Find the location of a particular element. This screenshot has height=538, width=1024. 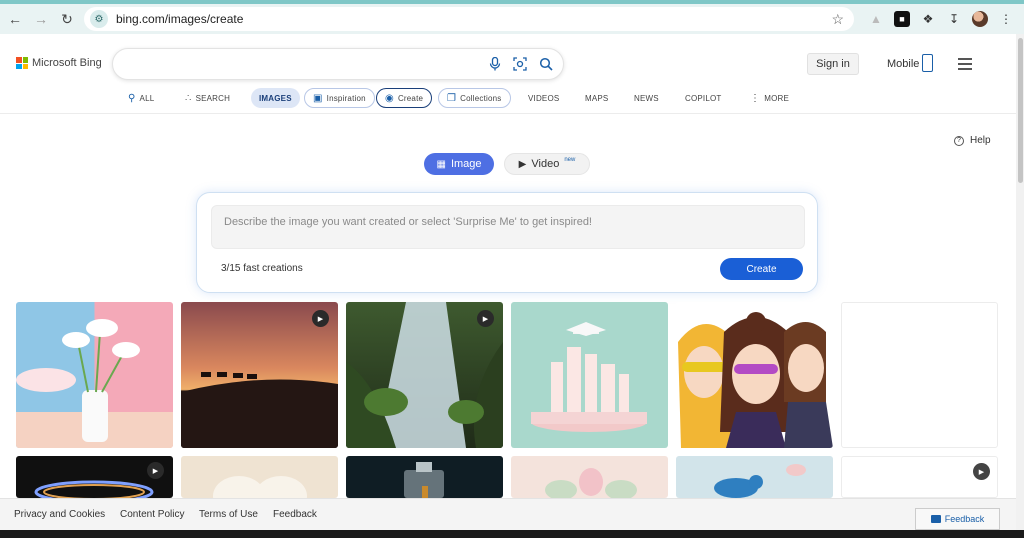

tab-news: NEWS is located at coordinates (646, 98).